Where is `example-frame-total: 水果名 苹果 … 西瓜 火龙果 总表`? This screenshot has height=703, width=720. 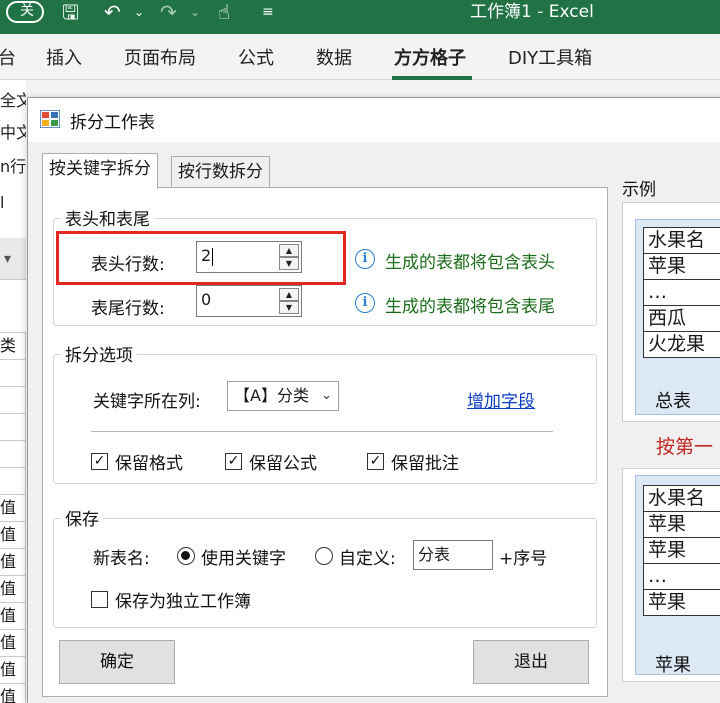 example-frame-total: 水果名 苹果 … 西瓜 火龙果 总表 is located at coordinates (671, 312).